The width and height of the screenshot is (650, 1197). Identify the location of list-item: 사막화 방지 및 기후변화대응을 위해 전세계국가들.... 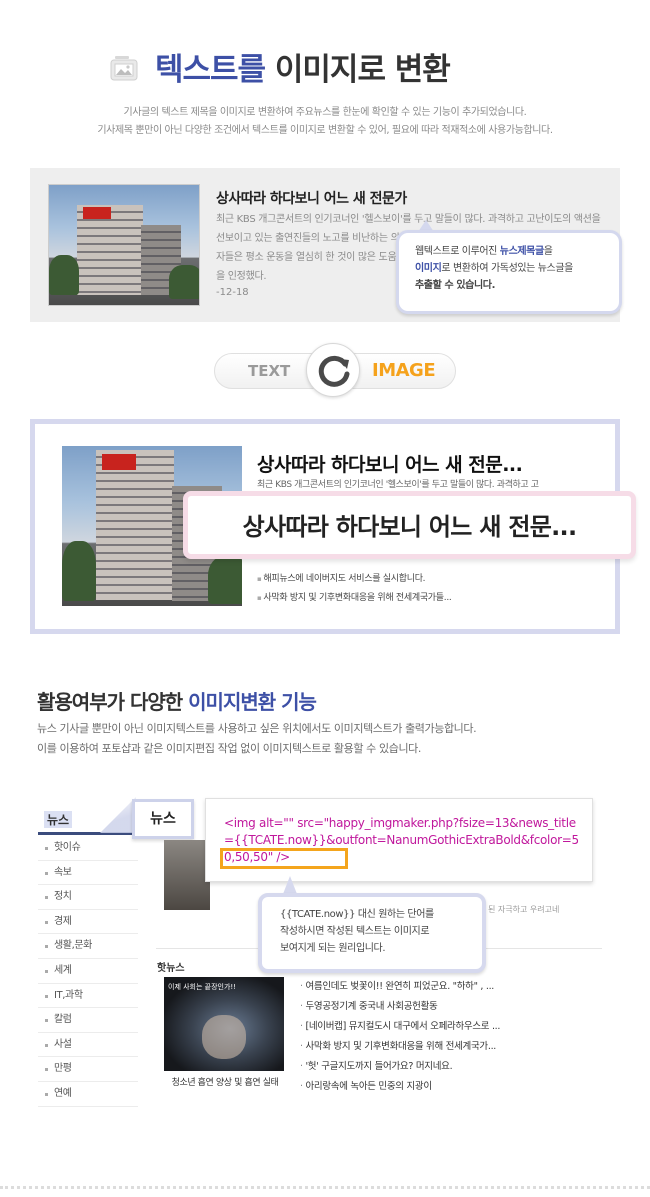
(354, 598).